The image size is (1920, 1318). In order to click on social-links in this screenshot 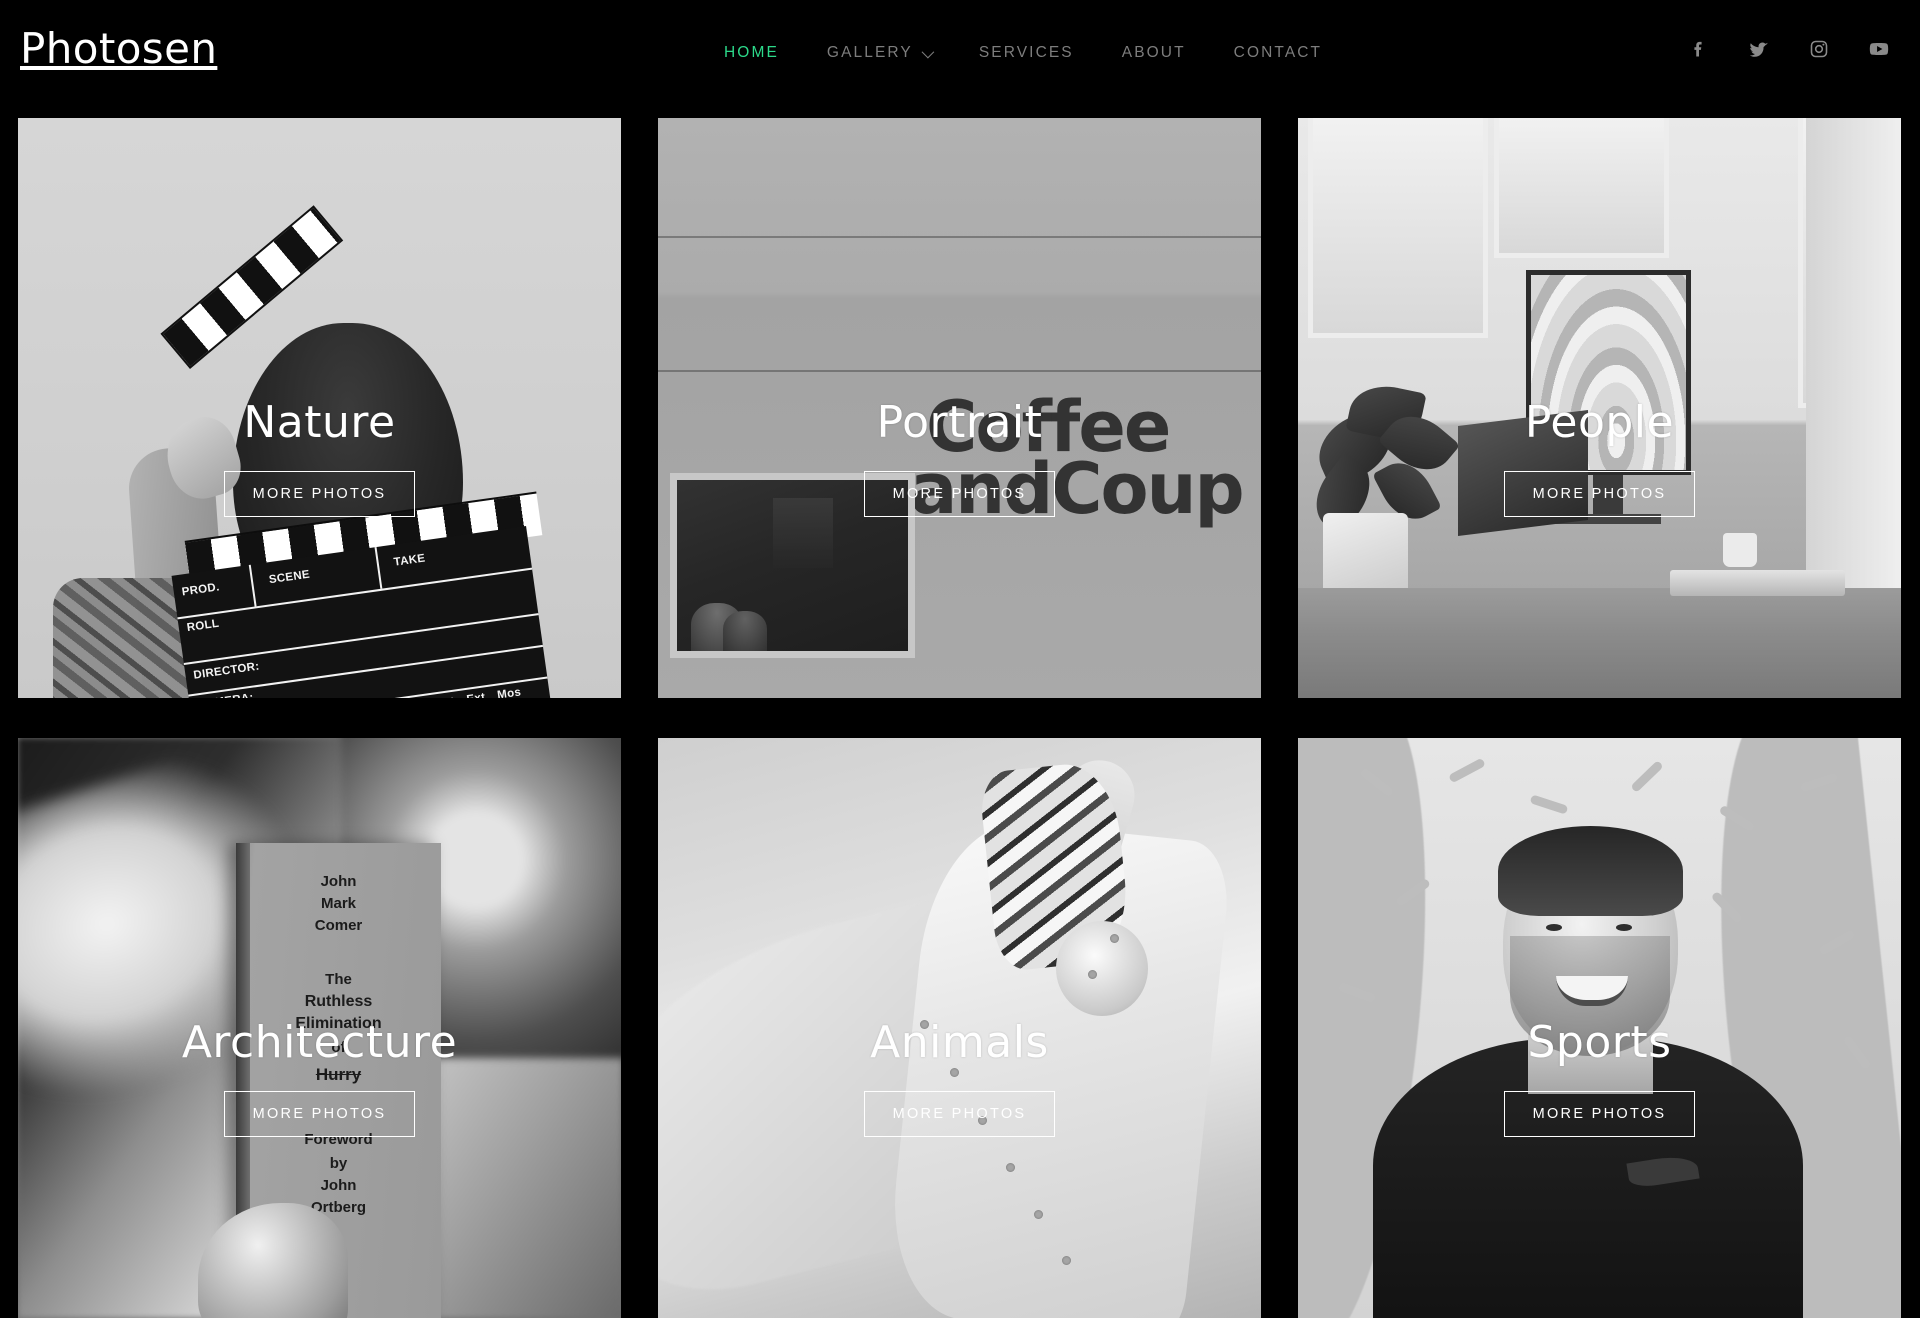, I will do `click(1789, 49)`.